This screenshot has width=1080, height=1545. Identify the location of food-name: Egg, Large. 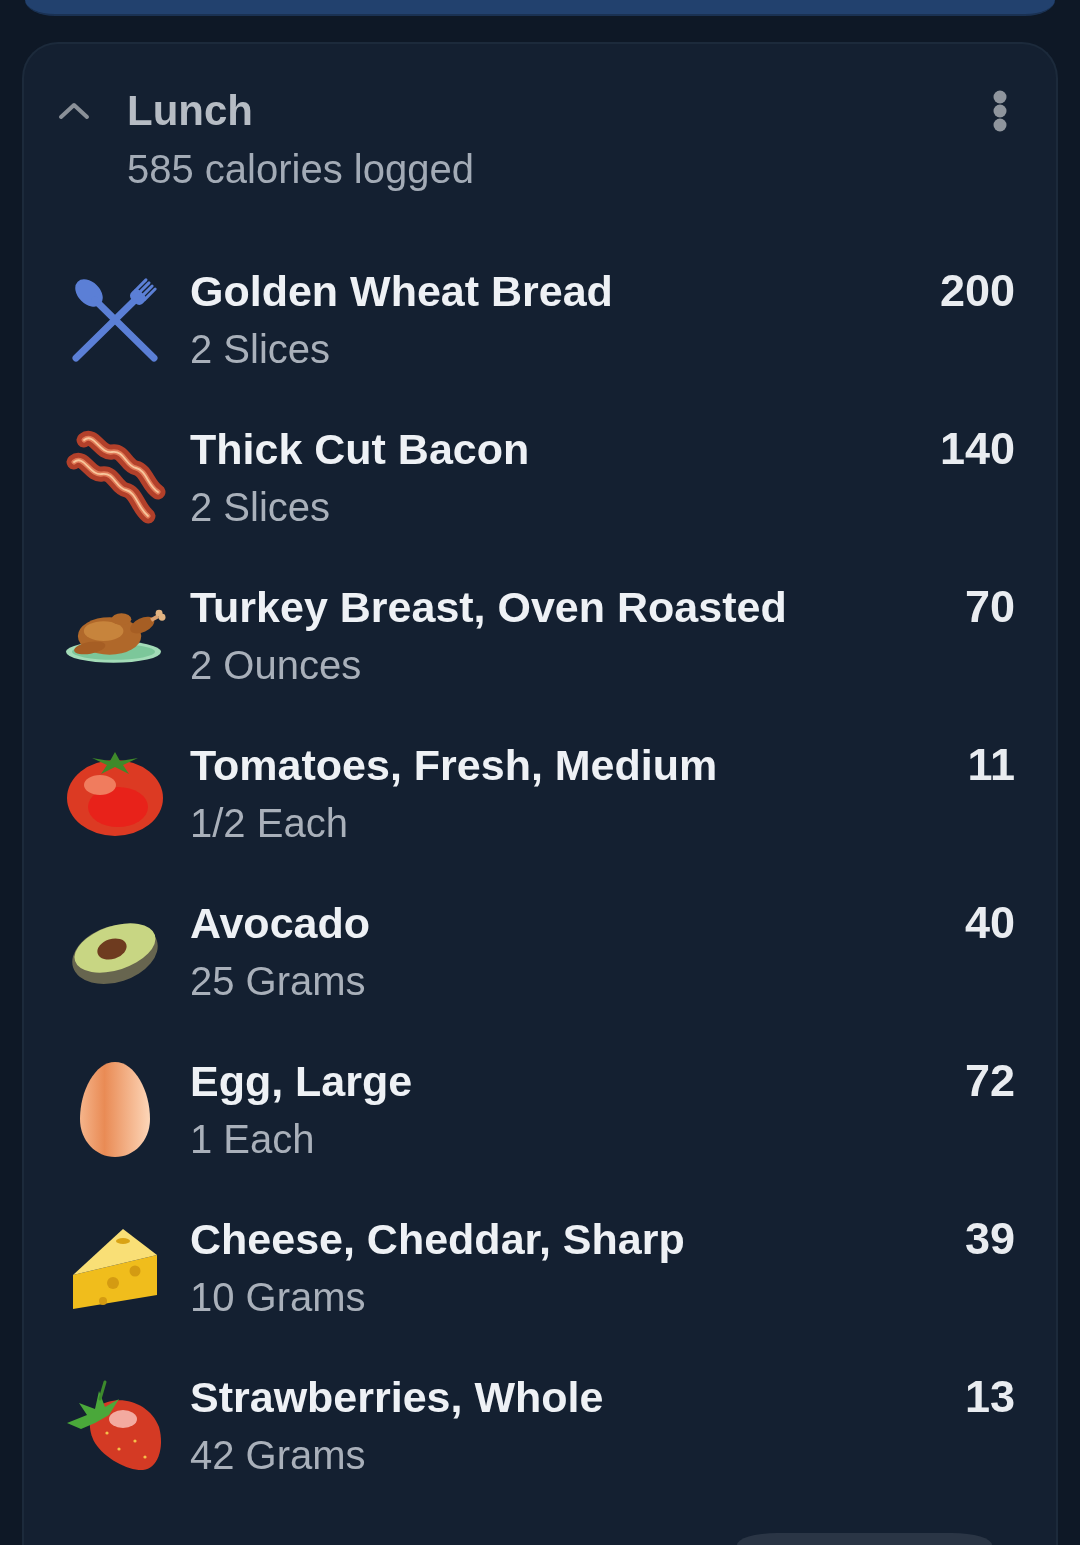
(302, 1081).